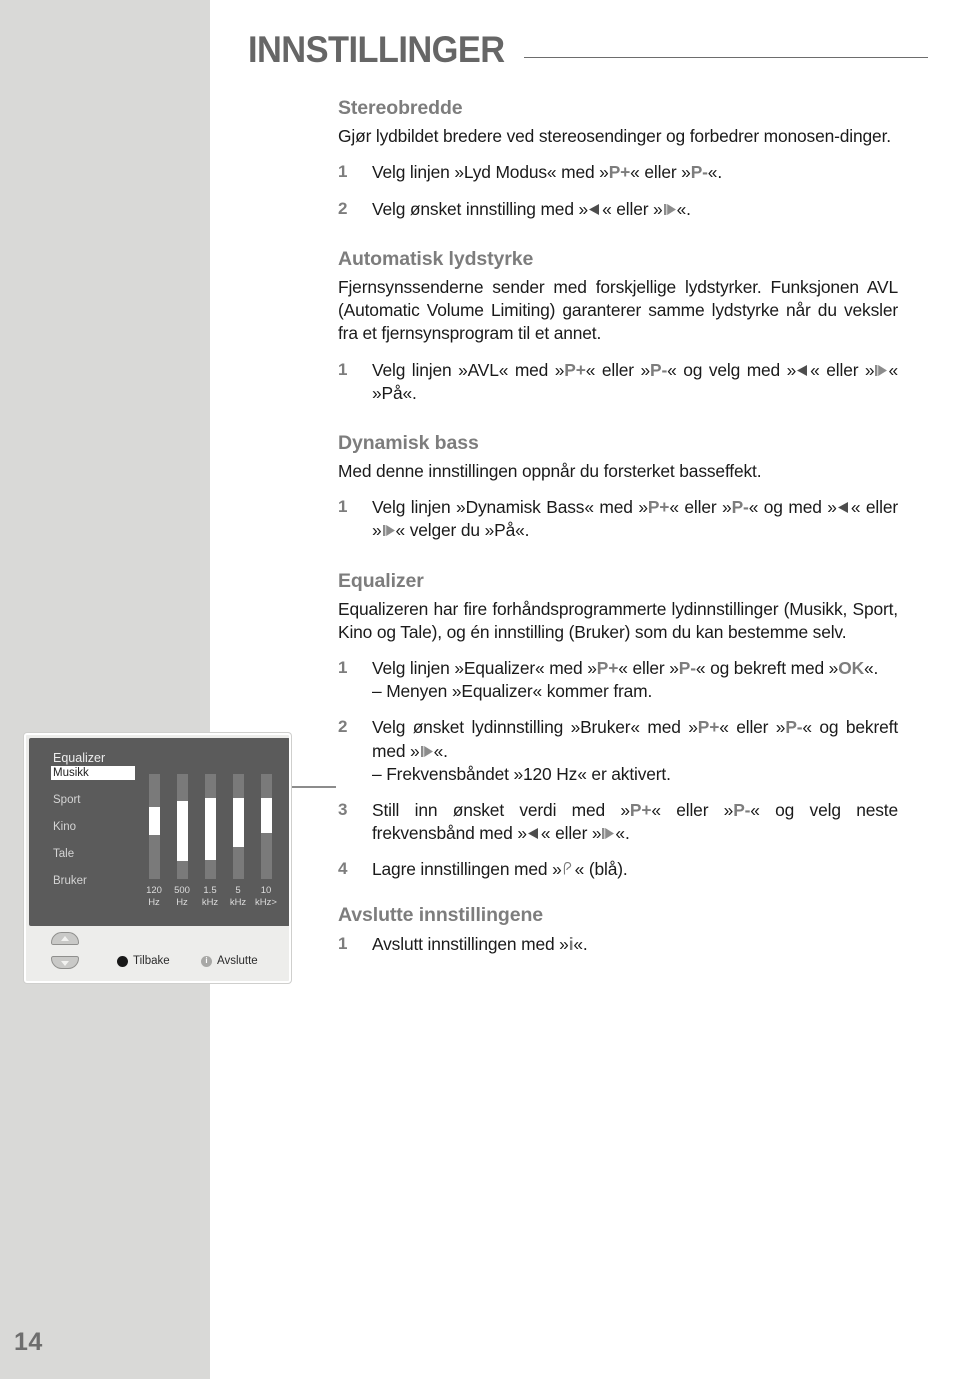 The width and height of the screenshot is (960, 1379). I want to click on step-subnote: – Menyen »Equalizer« kommer fram., so click(512, 691).